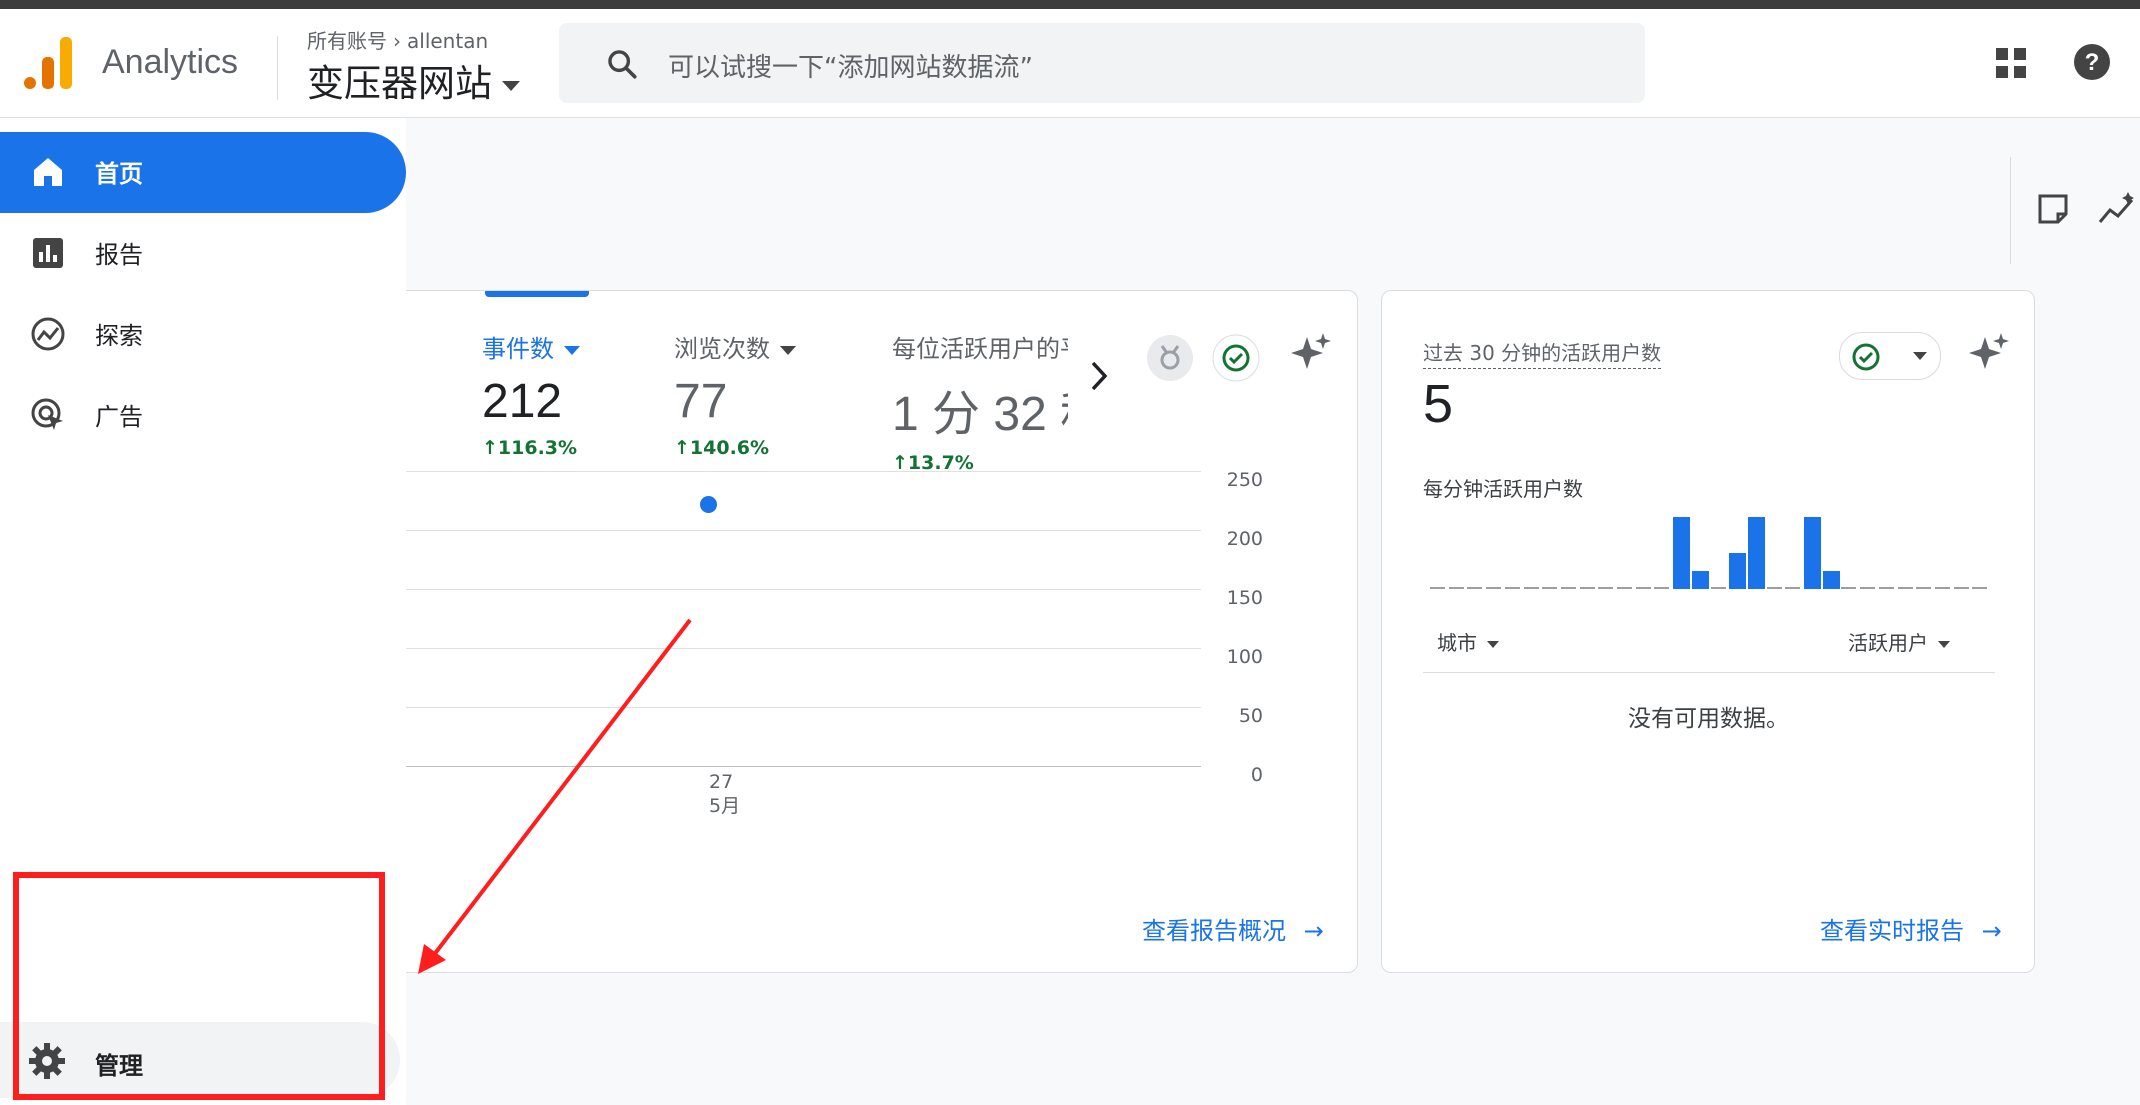 This screenshot has width=2140, height=1105. I want to click on annotation-arrow, so click(555, 796).